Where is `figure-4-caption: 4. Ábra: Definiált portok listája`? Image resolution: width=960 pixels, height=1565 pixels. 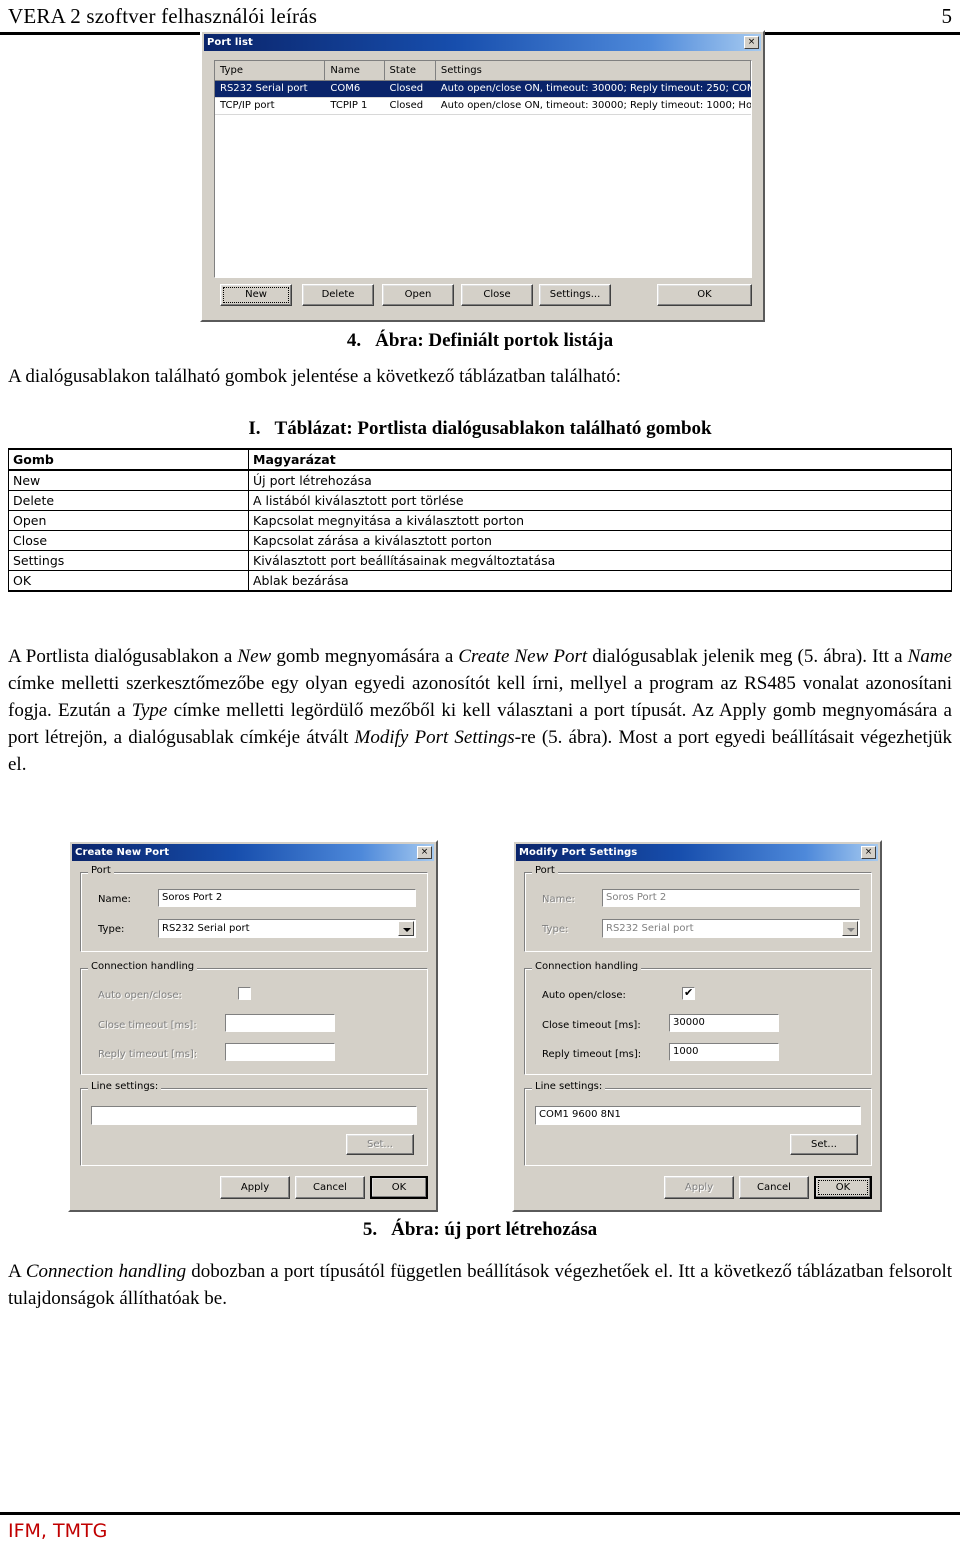
figure-4-caption: 4. Ábra: Definiált portok listája is located at coordinates (480, 341).